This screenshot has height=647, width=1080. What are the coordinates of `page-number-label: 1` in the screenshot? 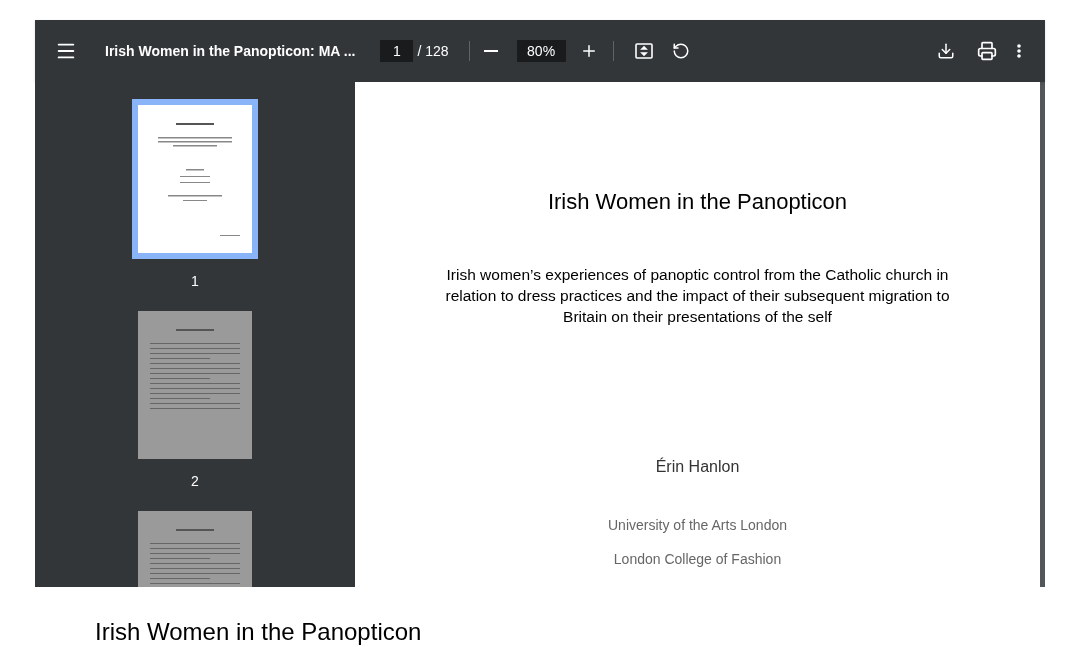 It's located at (195, 281).